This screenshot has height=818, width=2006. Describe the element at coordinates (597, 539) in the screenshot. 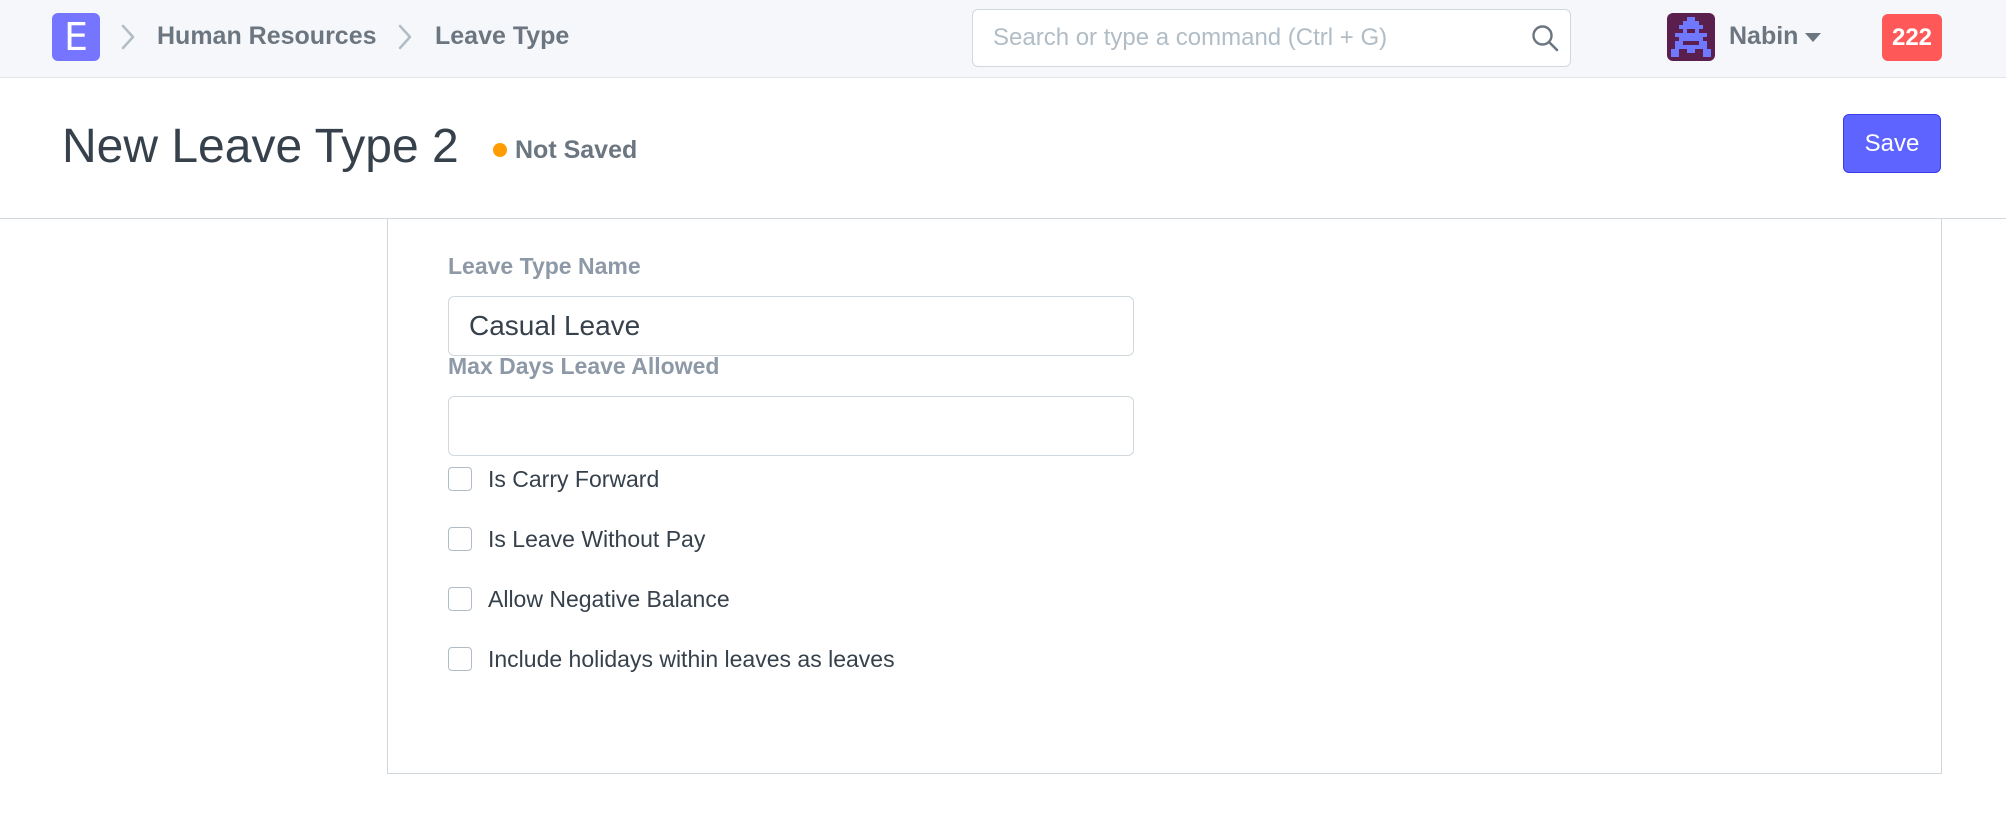

I see `checkbox-label: Is Leave Without Pay` at that location.